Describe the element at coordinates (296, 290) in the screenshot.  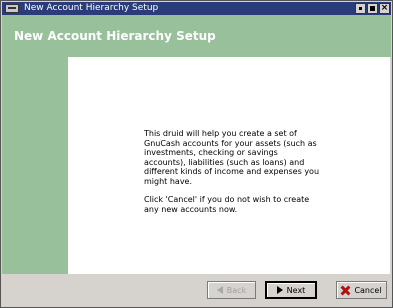
I see `next-button-label: Next` at that location.